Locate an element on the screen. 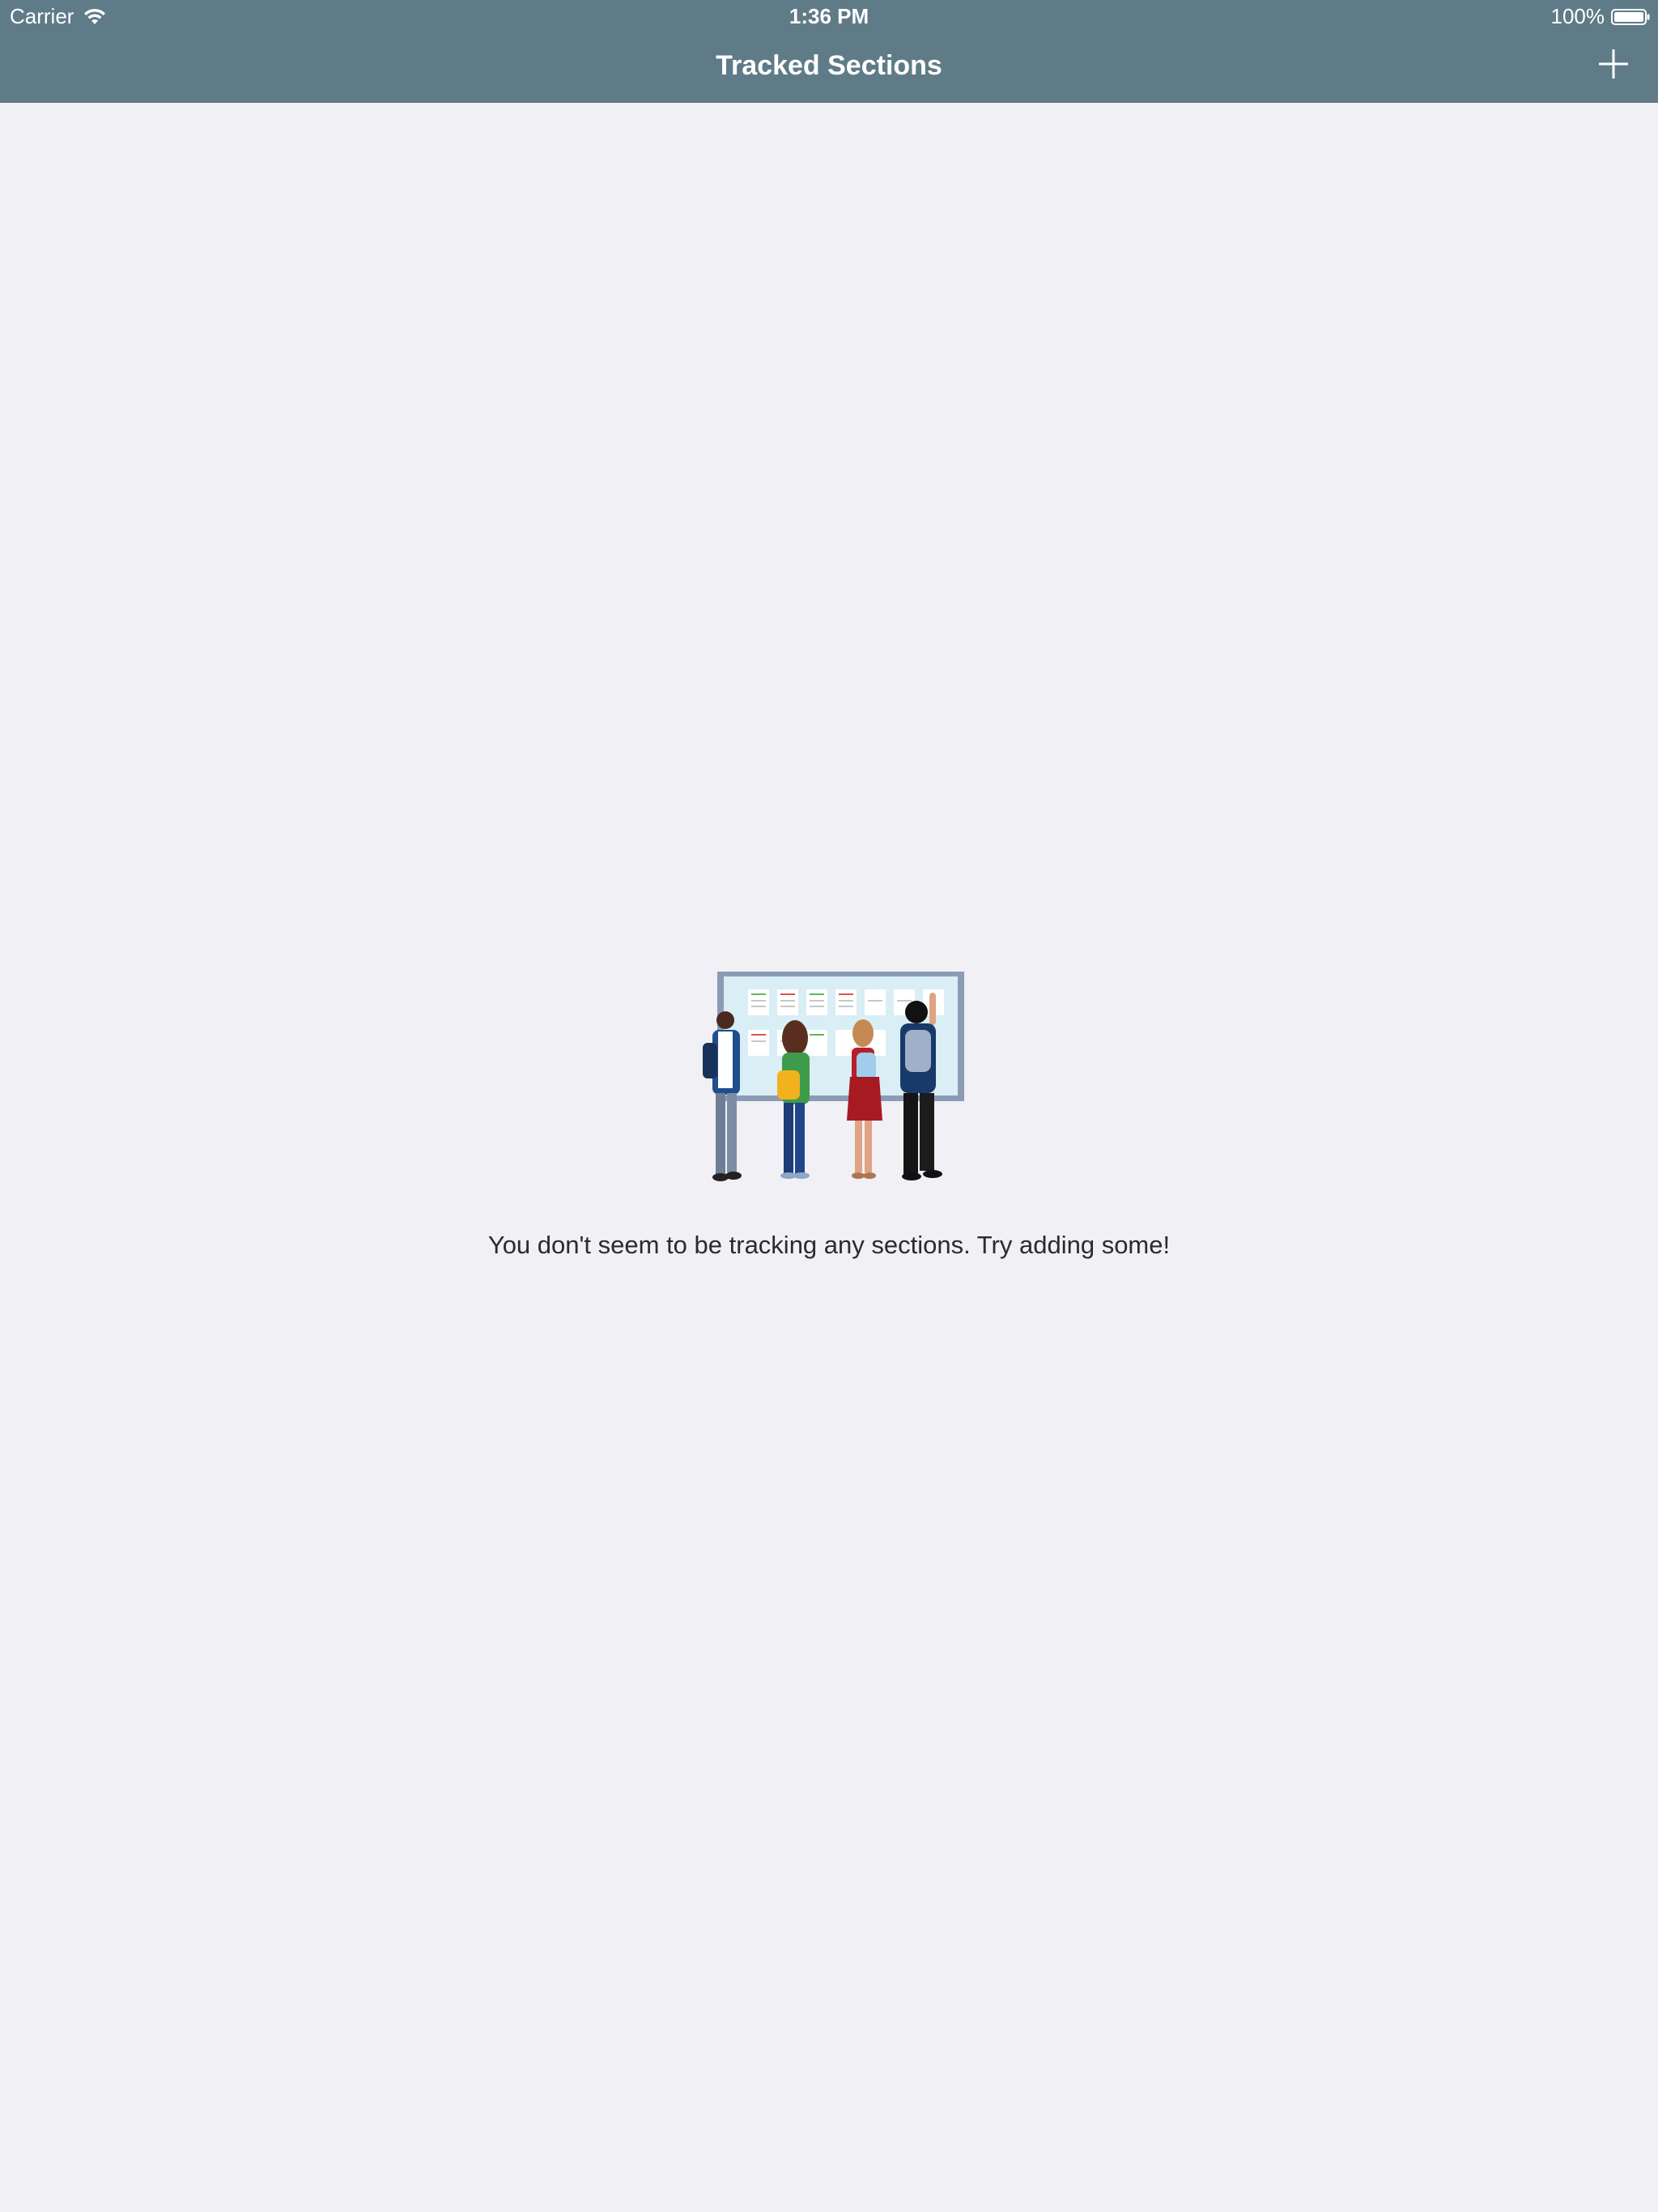 Image resolution: width=1658 pixels, height=2212 pixels. add-section-button is located at coordinates (1613, 64).